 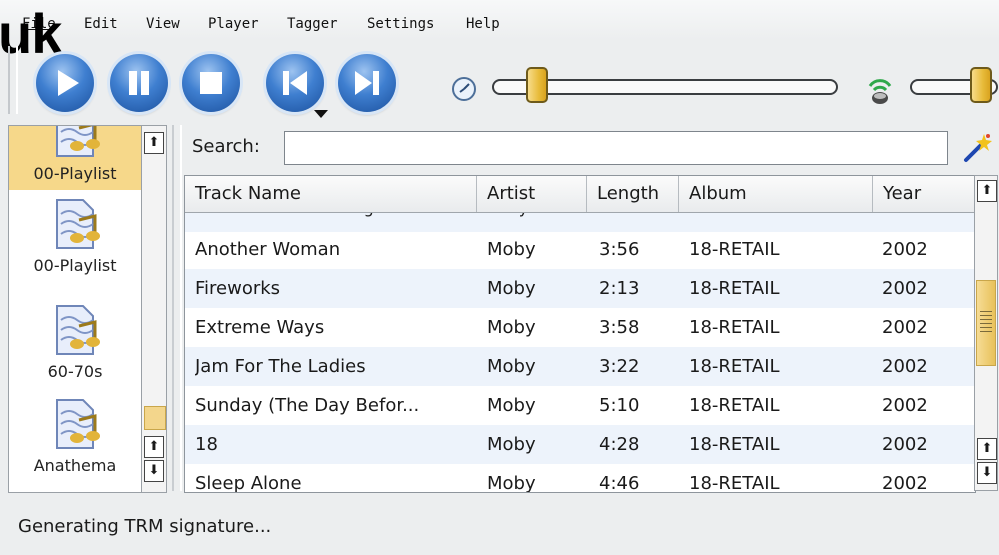 What do you see at coordinates (580, 249) in the screenshot?
I see `table-row: Another Woman Moby 3:56 18-RETAIL 2002` at bounding box center [580, 249].